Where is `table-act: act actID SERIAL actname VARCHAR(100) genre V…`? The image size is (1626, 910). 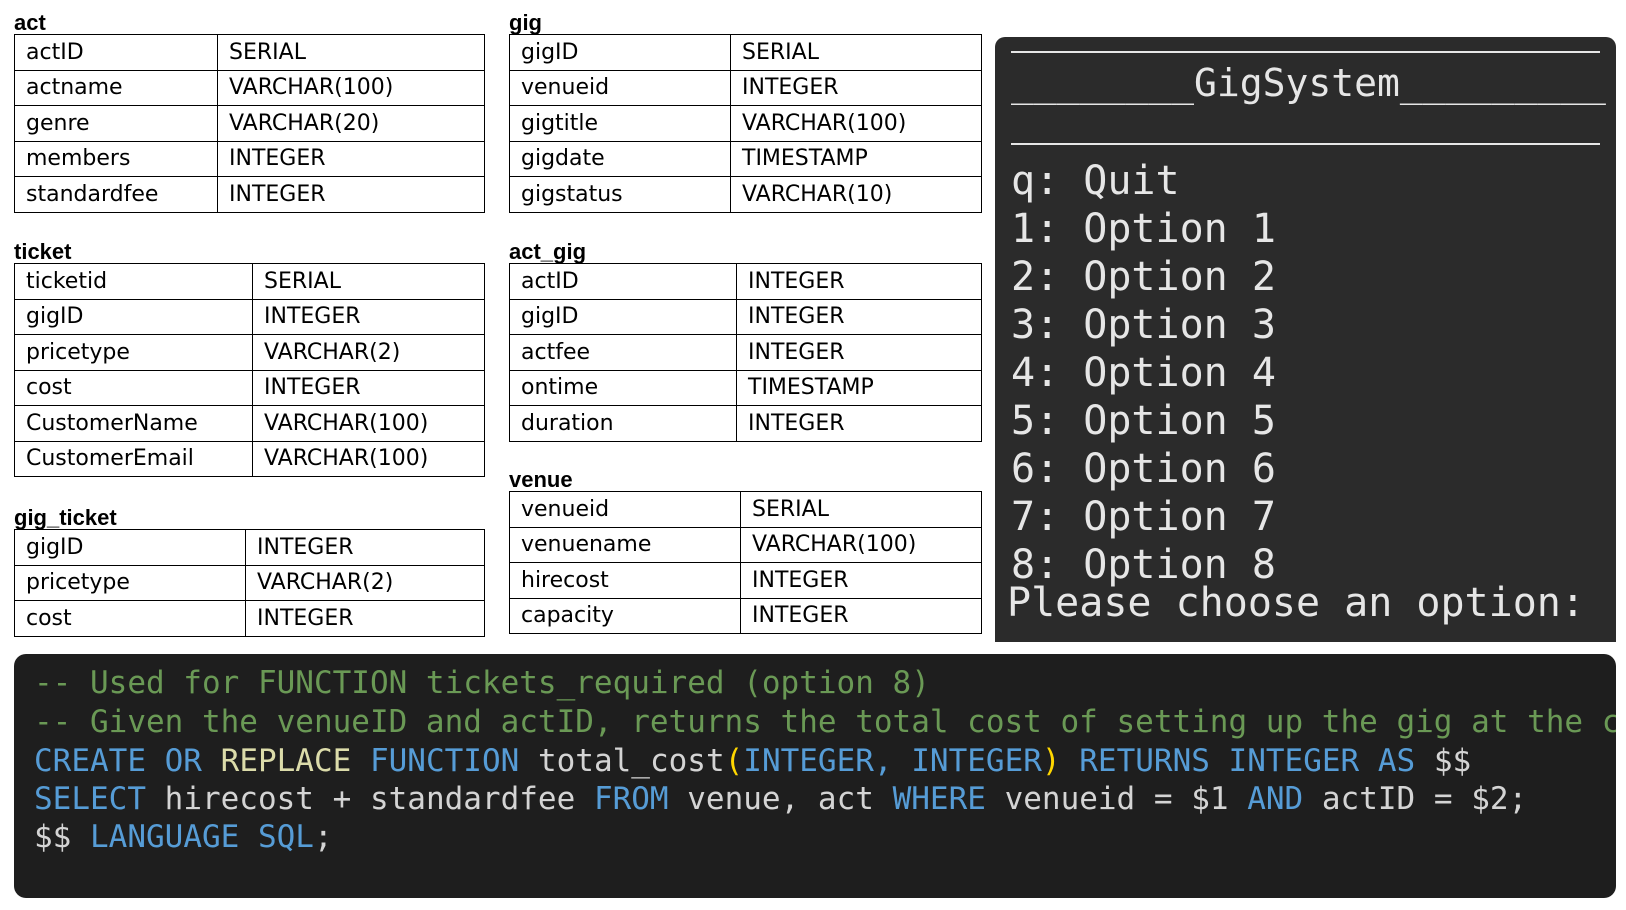
table-act: act actID SERIAL actname VARCHAR(100) genre V… is located at coordinates (249, 111).